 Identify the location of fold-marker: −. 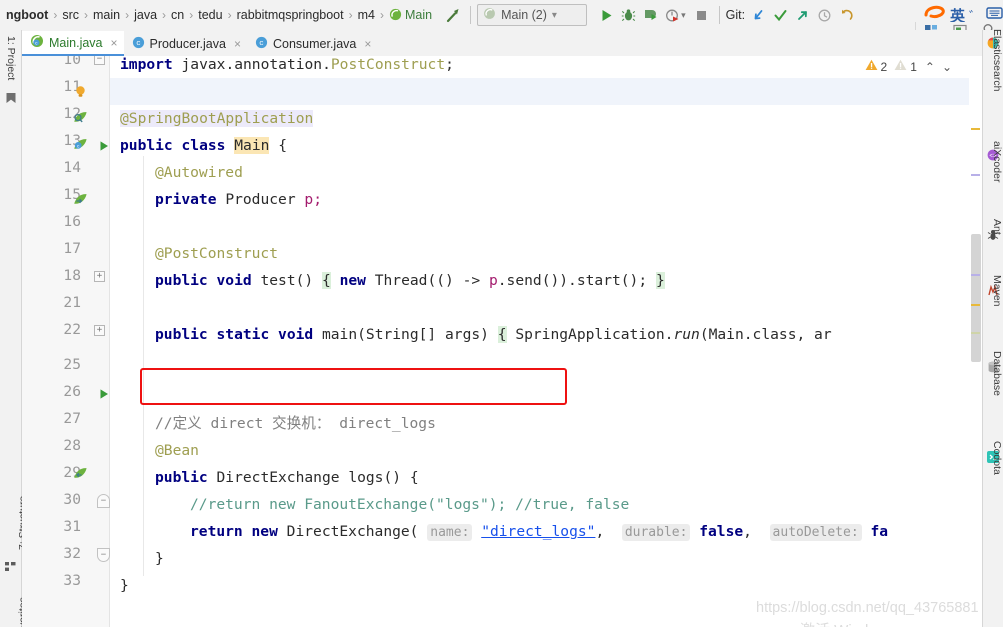
(99, 60).